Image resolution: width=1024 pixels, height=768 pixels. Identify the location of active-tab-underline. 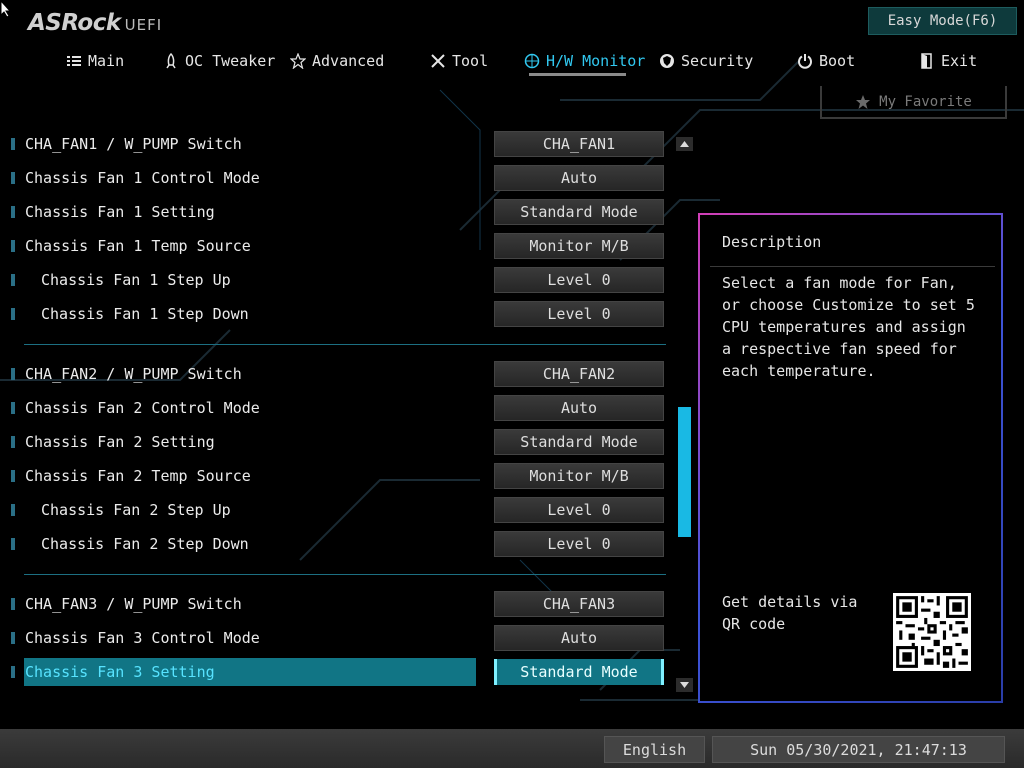
(577, 74).